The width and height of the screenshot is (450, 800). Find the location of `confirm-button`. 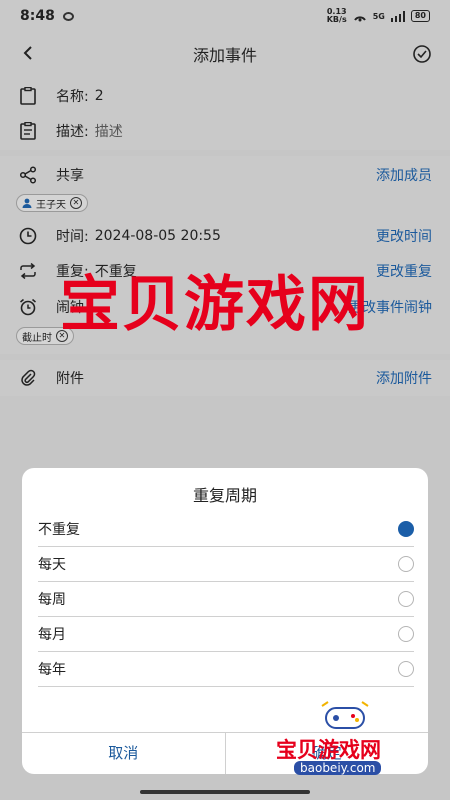

confirm-button is located at coordinates (422, 54).